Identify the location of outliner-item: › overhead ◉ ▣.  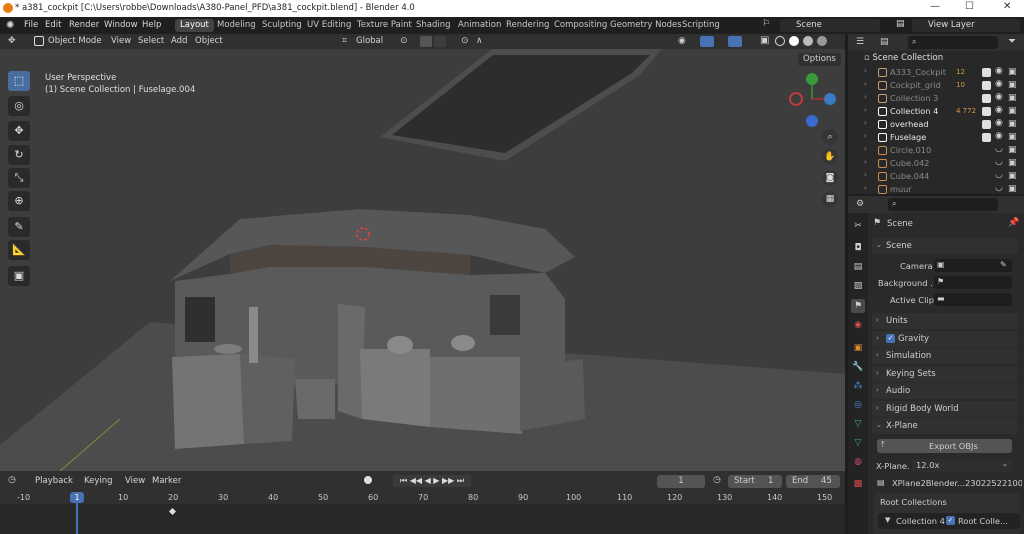
(936, 124).